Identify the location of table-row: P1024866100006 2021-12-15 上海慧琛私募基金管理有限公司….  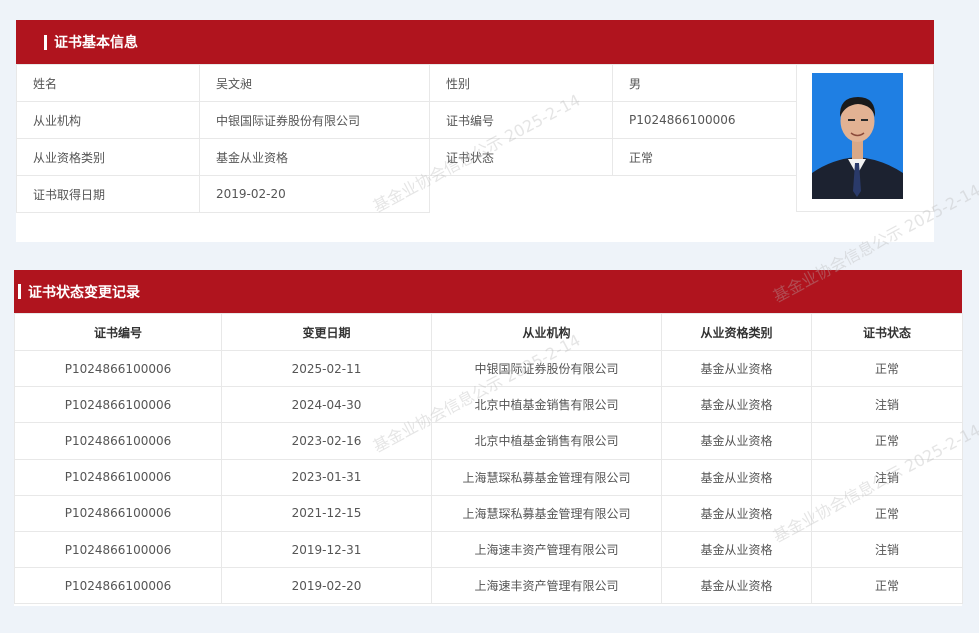
(488, 513).